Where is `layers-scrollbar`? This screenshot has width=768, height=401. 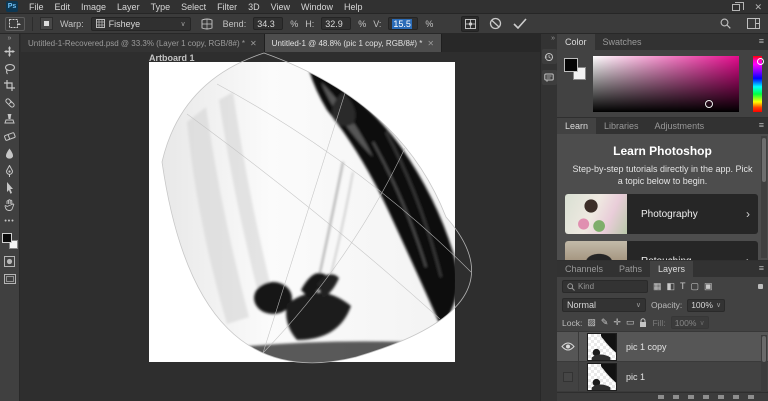 layers-scrollbar is located at coordinates (764, 366).